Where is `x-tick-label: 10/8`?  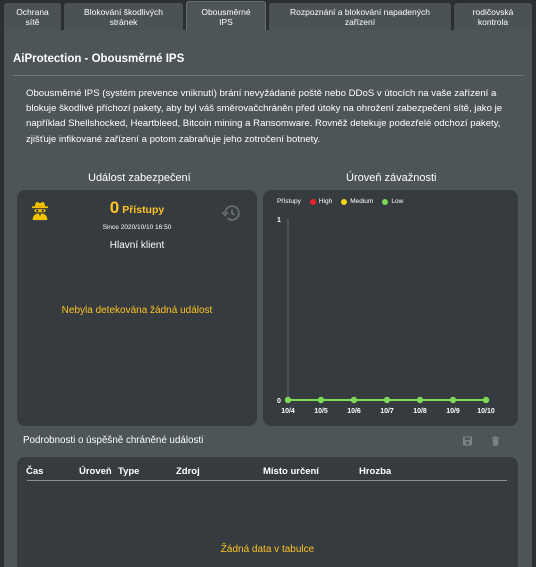
x-tick-label: 10/8 is located at coordinates (420, 411).